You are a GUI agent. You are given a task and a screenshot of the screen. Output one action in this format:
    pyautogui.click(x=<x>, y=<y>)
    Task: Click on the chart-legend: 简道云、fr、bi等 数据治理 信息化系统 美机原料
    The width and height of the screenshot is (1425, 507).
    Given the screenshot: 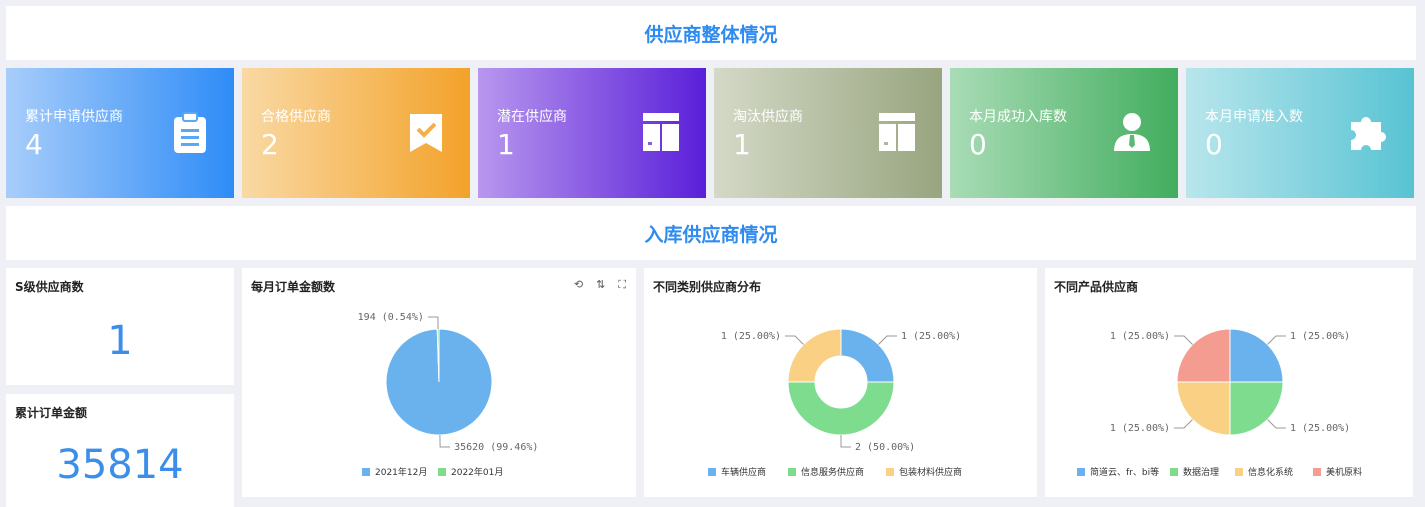 What is the action you would take?
    pyautogui.click(x=1219, y=472)
    